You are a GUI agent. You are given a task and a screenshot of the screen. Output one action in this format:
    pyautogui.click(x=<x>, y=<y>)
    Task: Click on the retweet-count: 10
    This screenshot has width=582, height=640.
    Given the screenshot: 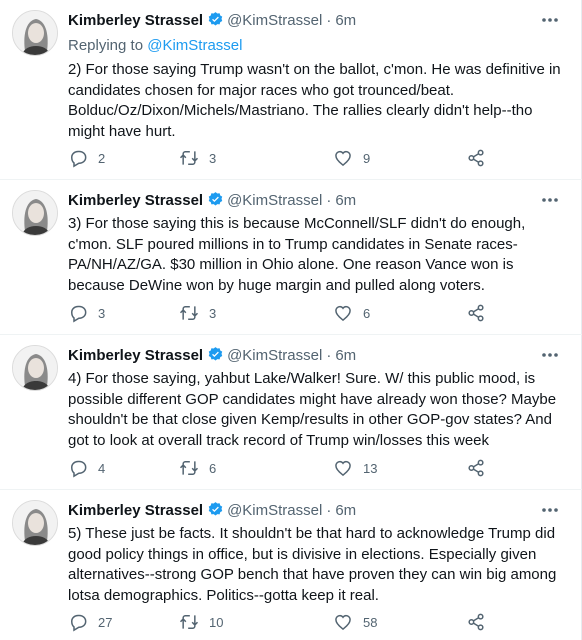 What is the action you would take?
    pyautogui.click(x=216, y=622)
    